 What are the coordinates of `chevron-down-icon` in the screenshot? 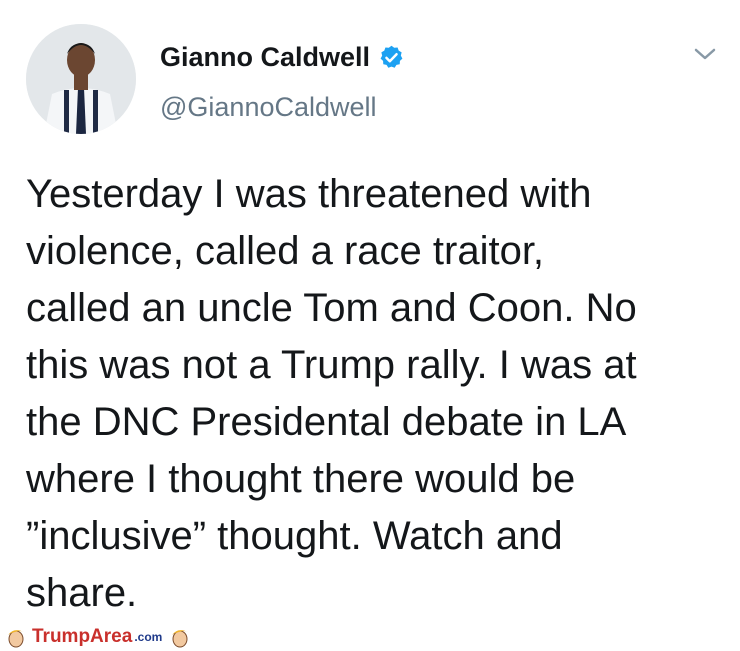 It's located at (705, 54).